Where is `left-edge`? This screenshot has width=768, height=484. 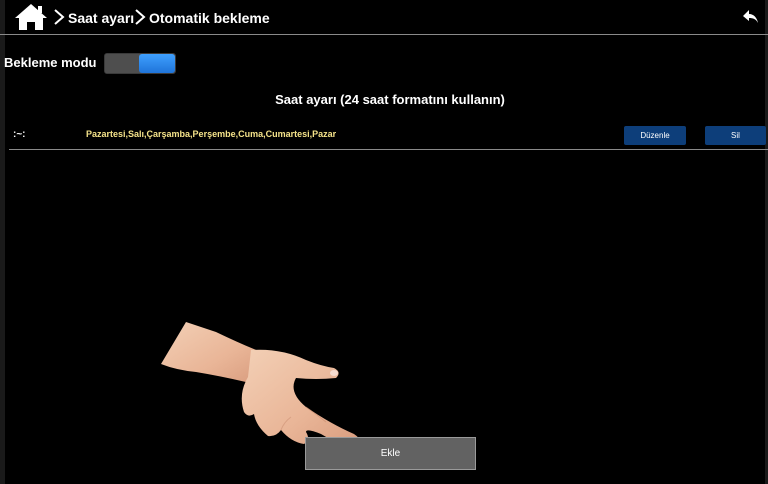
left-edge is located at coordinates (2, 242).